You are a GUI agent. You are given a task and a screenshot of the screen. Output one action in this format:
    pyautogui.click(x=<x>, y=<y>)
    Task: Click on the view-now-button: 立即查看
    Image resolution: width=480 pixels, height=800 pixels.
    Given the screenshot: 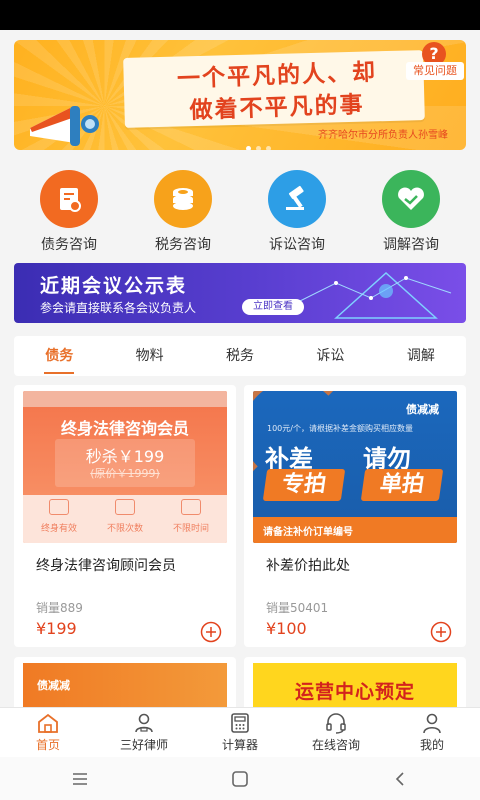 What is the action you would take?
    pyautogui.click(x=273, y=307)
    